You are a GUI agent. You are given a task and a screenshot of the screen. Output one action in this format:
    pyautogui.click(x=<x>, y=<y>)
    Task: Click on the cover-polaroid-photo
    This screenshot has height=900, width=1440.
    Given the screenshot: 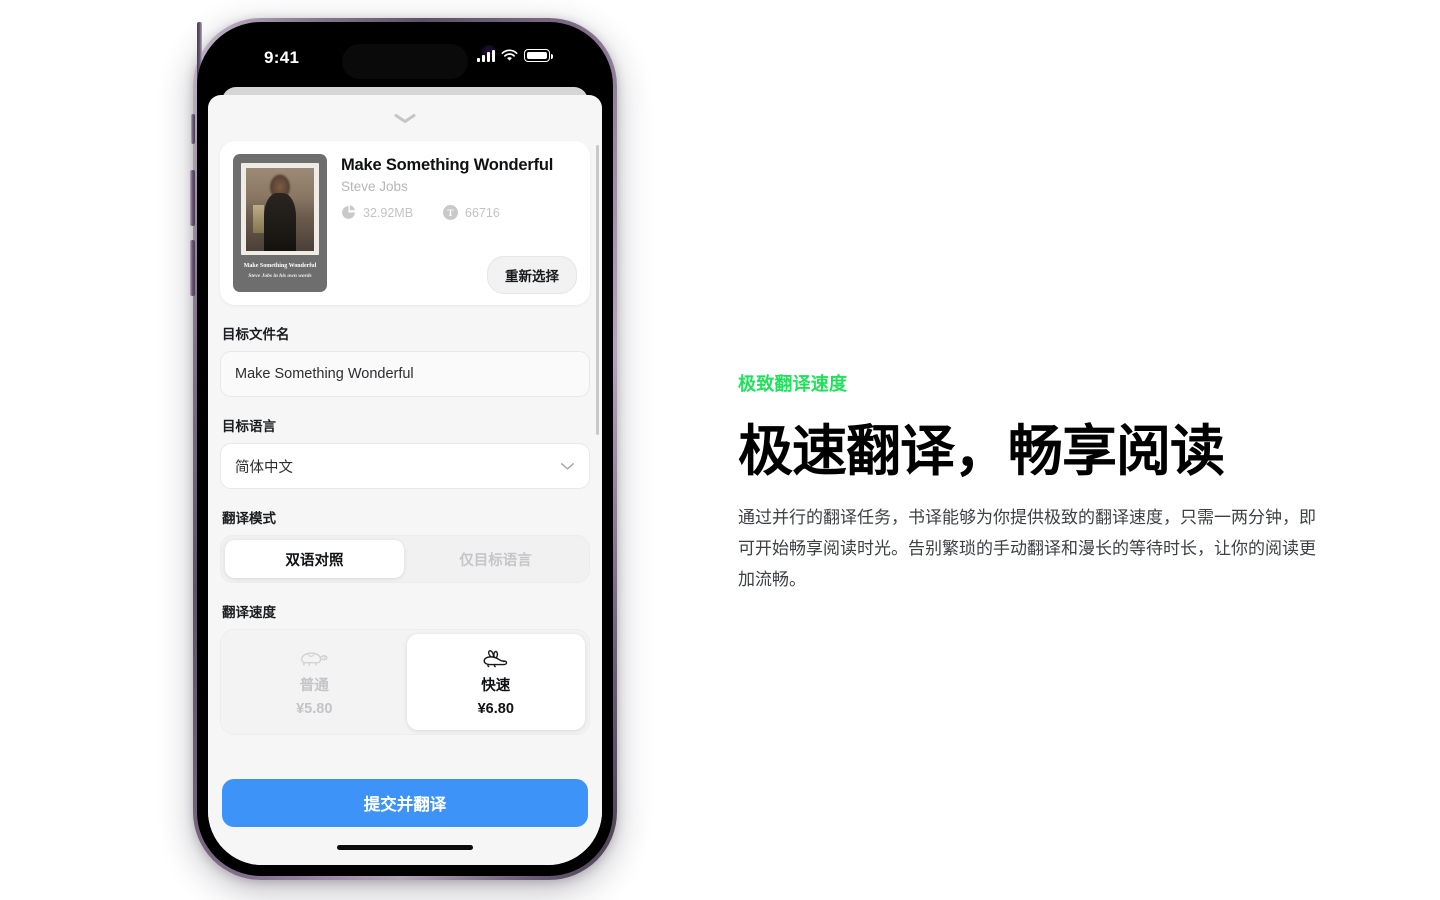 What is the action you would take?
    pyautogui.click(x=280, y=209)
    